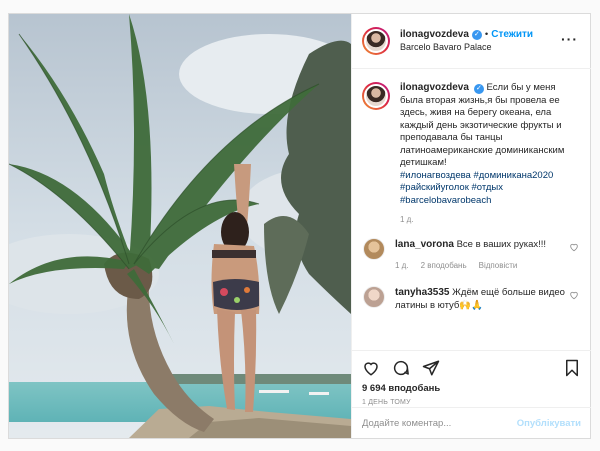 This screenshot has width=600, height=451. What do you see at coordinates (401, 368) in the screenshot?
I see `comment-icon` at bounding box center [401, 368].